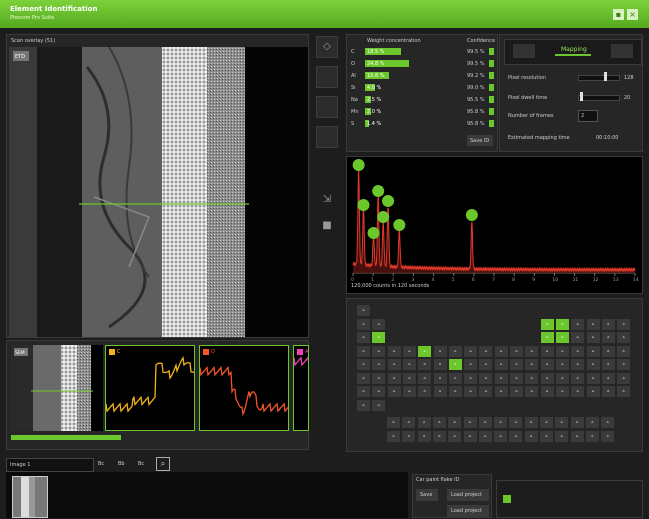 The height and width of the screenshot is (519, 649). Describe the element at coordinates (57, 388) in the screenshot. I see `linescan-thumbnail: SEM` at that location.